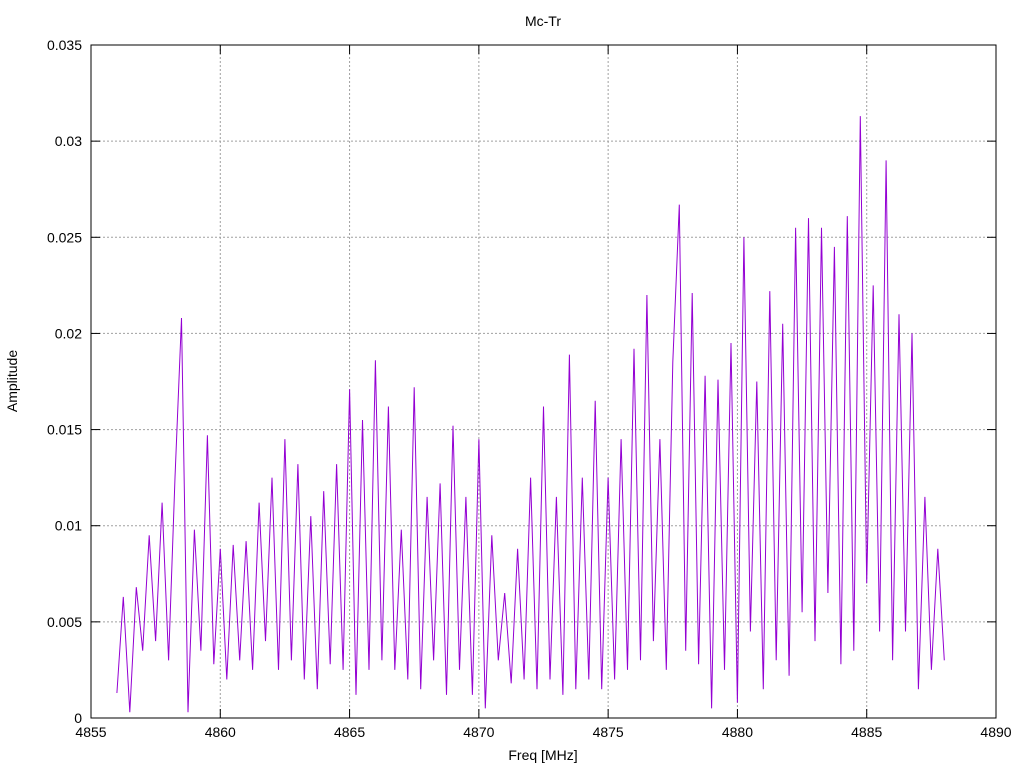 The image size is (1024, 773). Describe the element at coordinates (12, 381) in the screenshot. I see `y-axis-label: Amplitude` at that location.